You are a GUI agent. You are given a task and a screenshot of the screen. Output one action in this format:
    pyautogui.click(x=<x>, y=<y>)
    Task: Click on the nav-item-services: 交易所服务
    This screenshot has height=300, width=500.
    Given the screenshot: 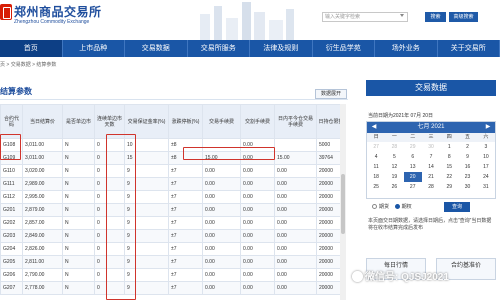 What is the action you would take?
    pyautogui.click(x=219, y=48)
    